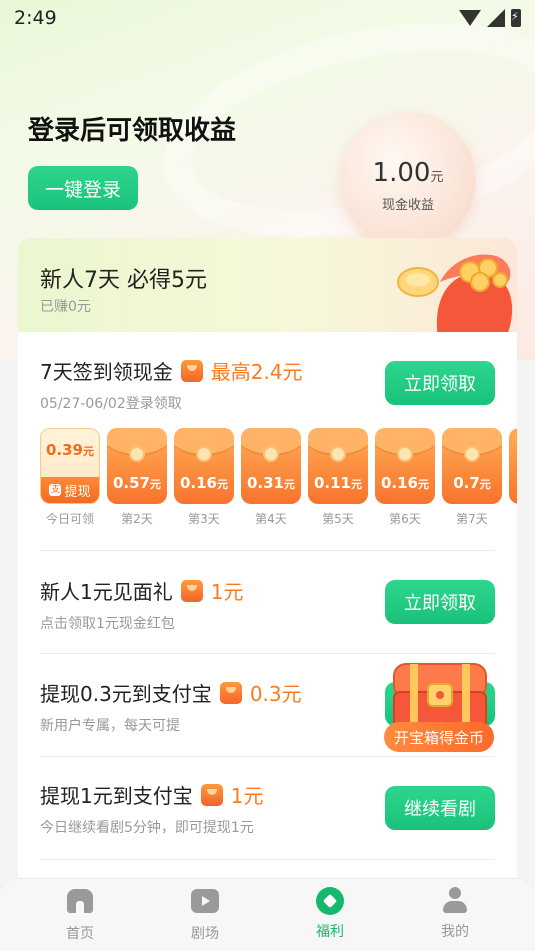 This screenshot has height=951, width=535. Describe the element at coordinates (466, 483) in the screenshot. I see `day-7-amount-value: 0.7` at that location.